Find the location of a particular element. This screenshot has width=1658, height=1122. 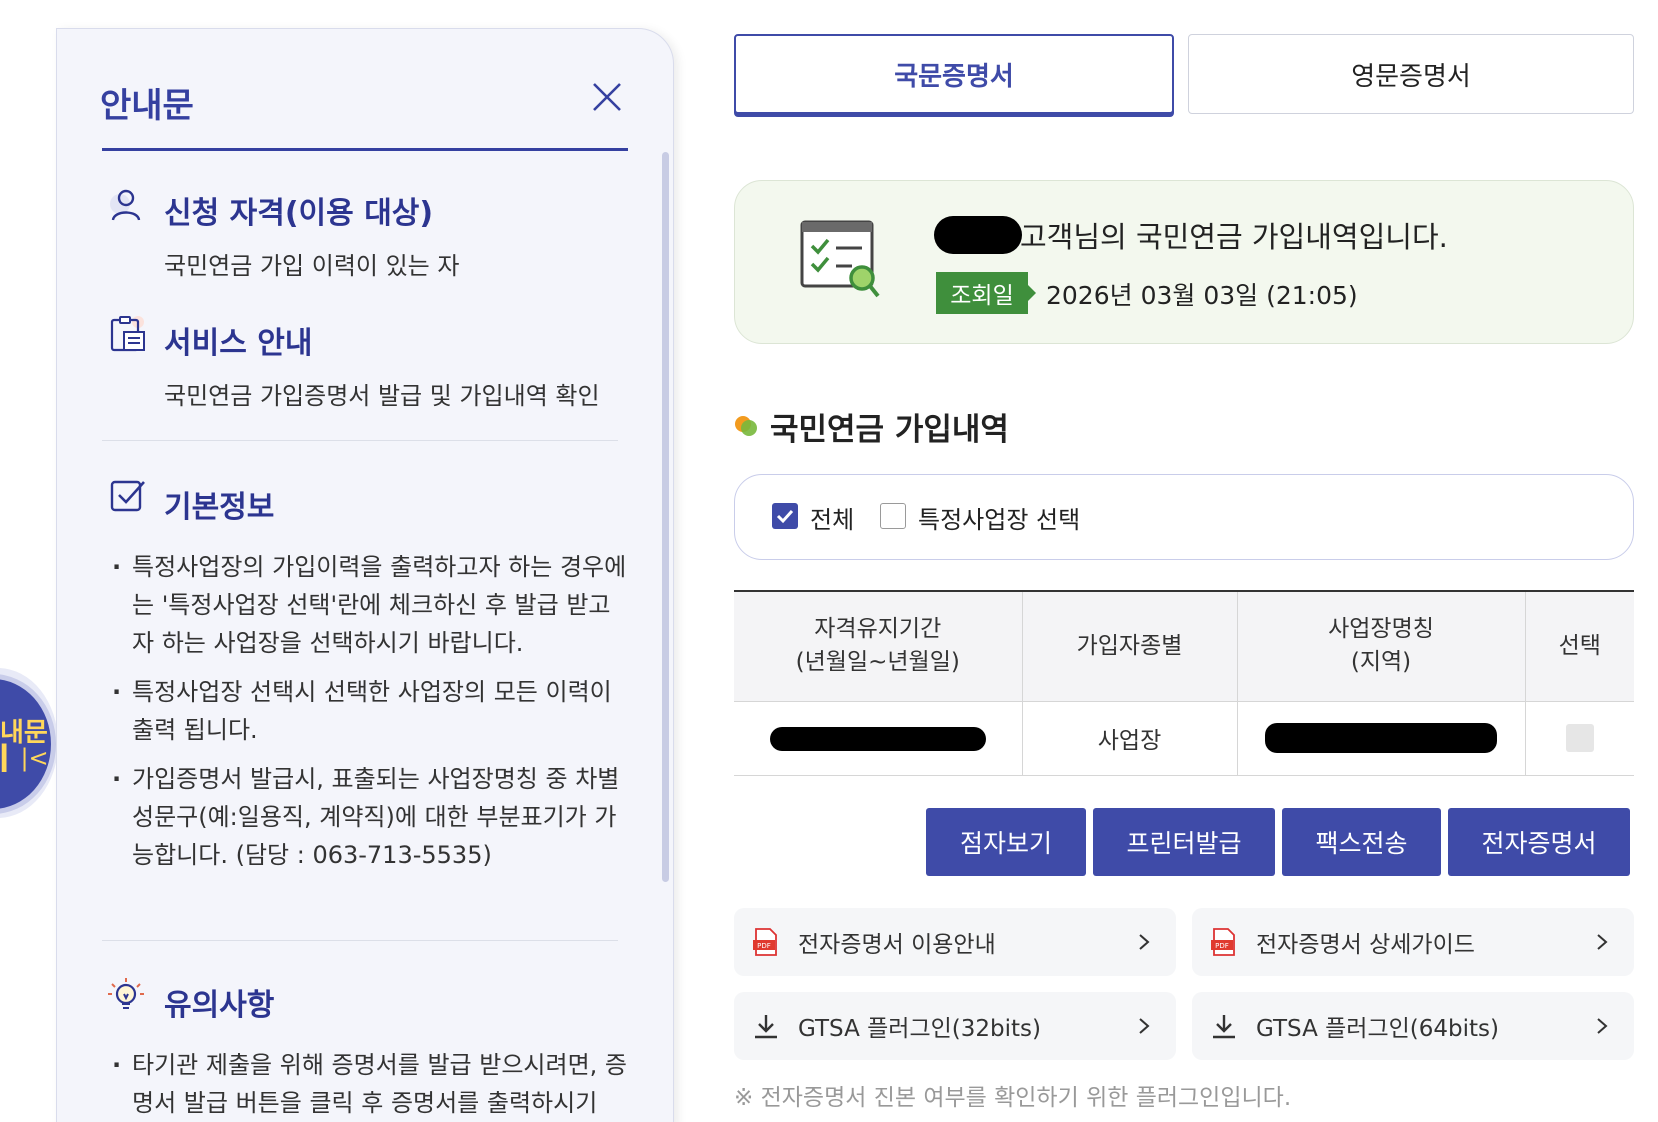

check-icon is located at coordinates (785, 516).